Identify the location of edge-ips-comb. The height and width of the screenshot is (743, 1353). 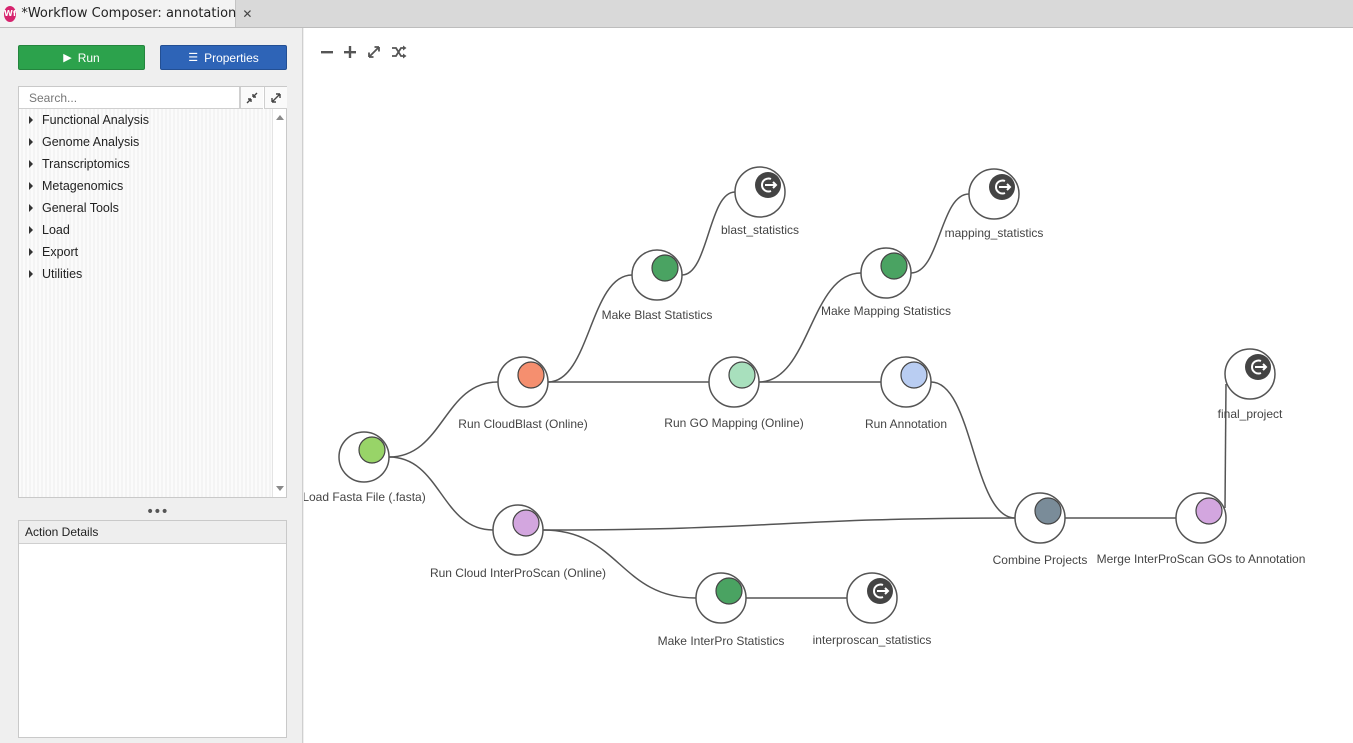
(779, 524).